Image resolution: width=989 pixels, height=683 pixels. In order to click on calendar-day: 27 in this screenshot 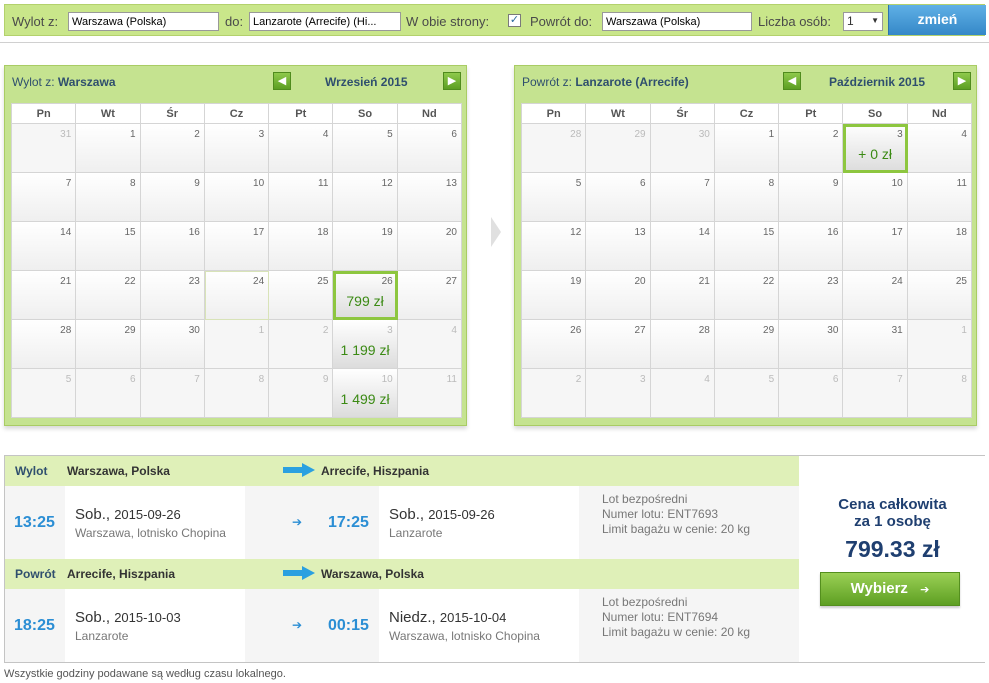, I will do `click(618, 344)`.